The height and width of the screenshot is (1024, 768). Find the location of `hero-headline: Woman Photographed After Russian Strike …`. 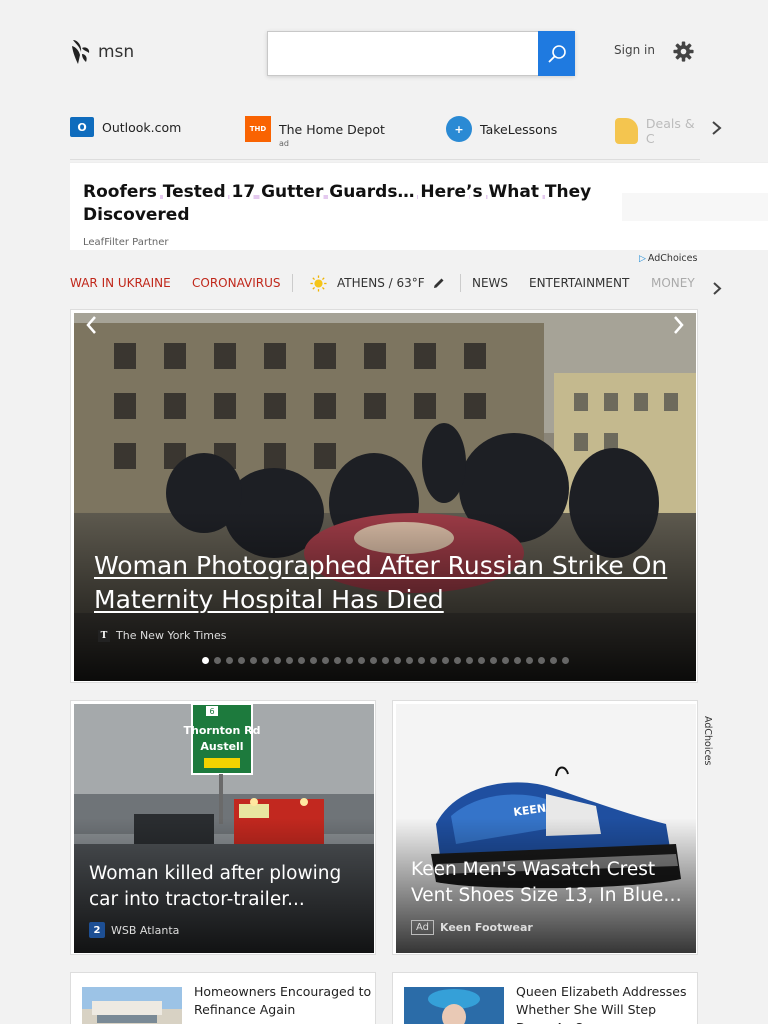

hero-headline: Woman Photographed After Russian Strike … is located at coordinates (389, 583).